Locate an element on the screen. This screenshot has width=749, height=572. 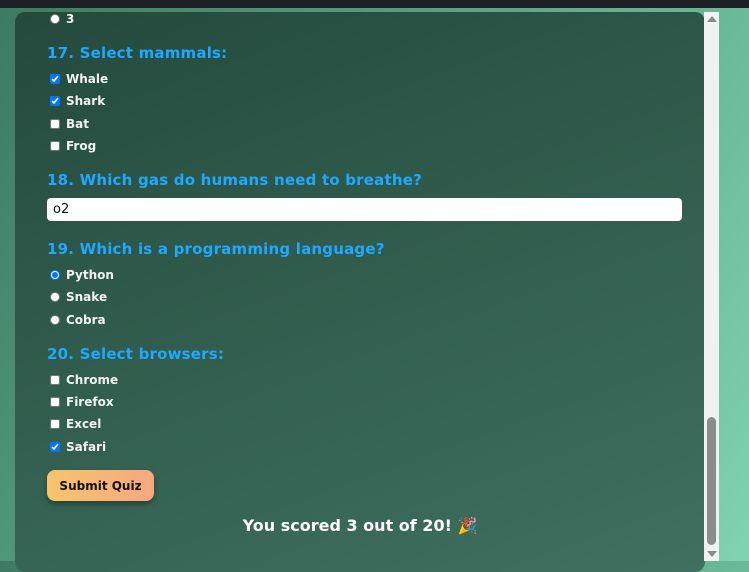
browser-top-bar is located at coordinates (374, 4).